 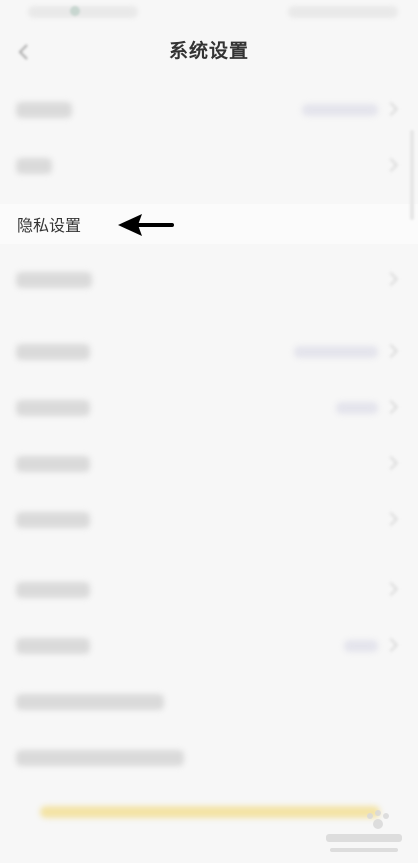 I want to click on status-bar, so click(x=209, y=14).